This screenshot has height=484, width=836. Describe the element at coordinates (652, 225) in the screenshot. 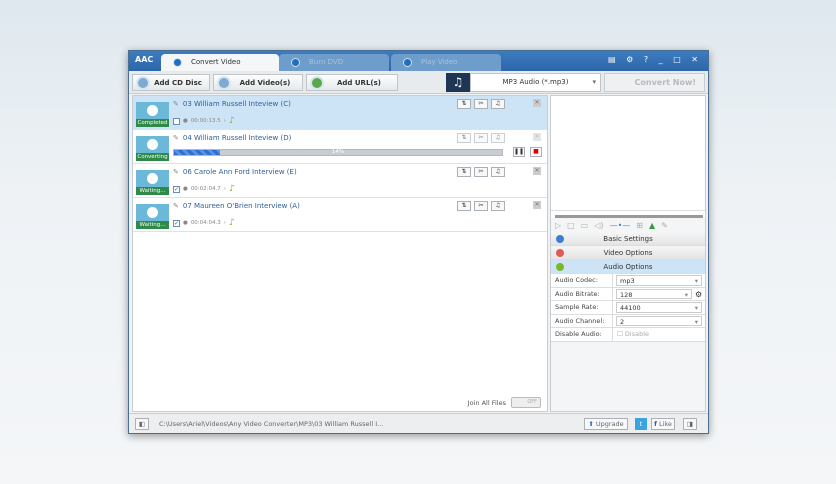

I see `chart-icon: ▲` at that location.